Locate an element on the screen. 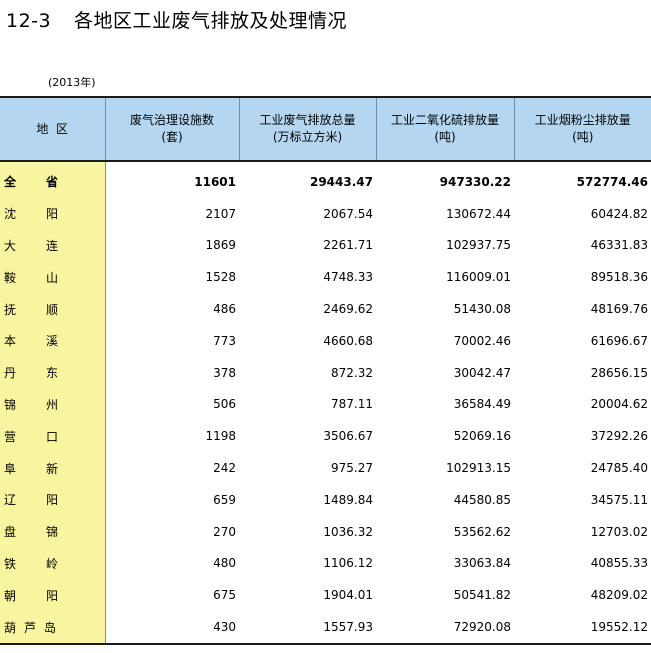  cell-dust: 61696.67 is located at coordinates (619, 340).